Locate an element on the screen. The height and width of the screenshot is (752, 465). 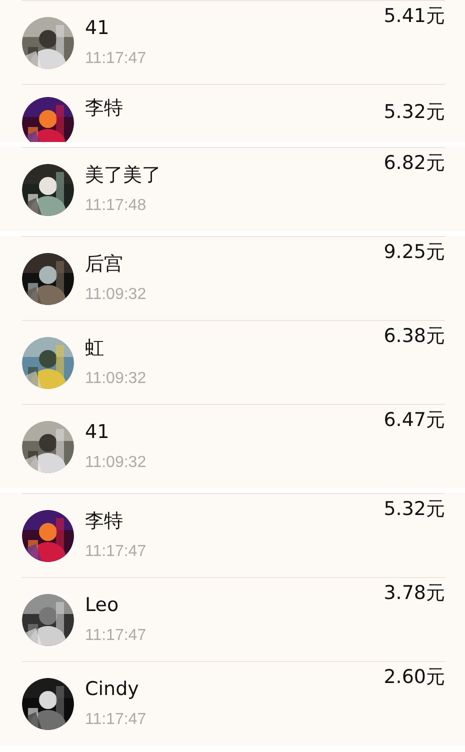
amount-text: 6.38元 is located at coordinates (414, 336).